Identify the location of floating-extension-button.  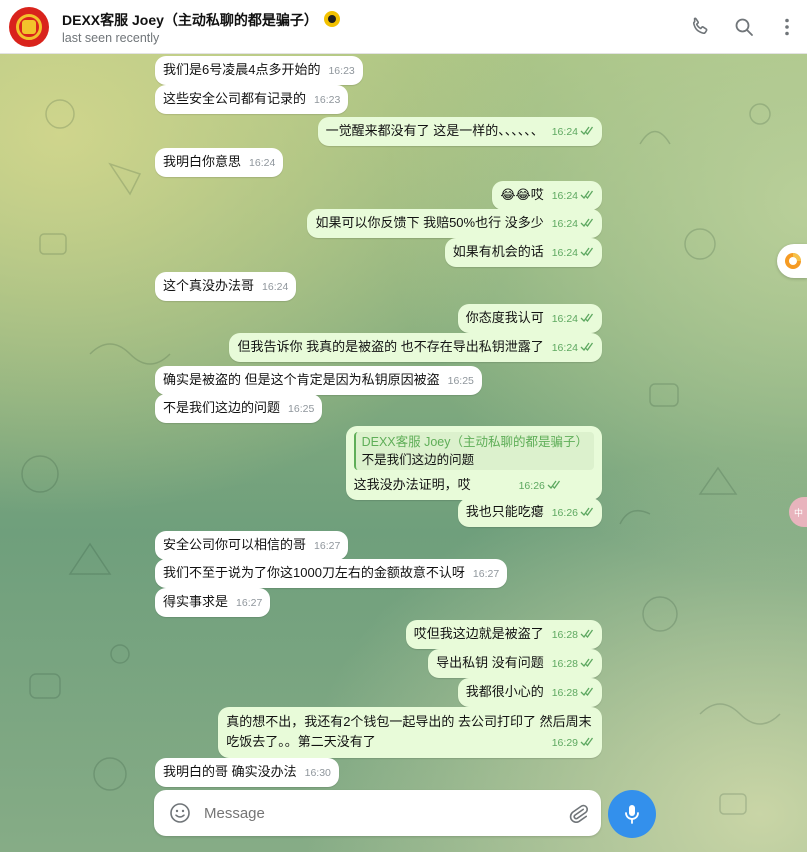
(792, 261).